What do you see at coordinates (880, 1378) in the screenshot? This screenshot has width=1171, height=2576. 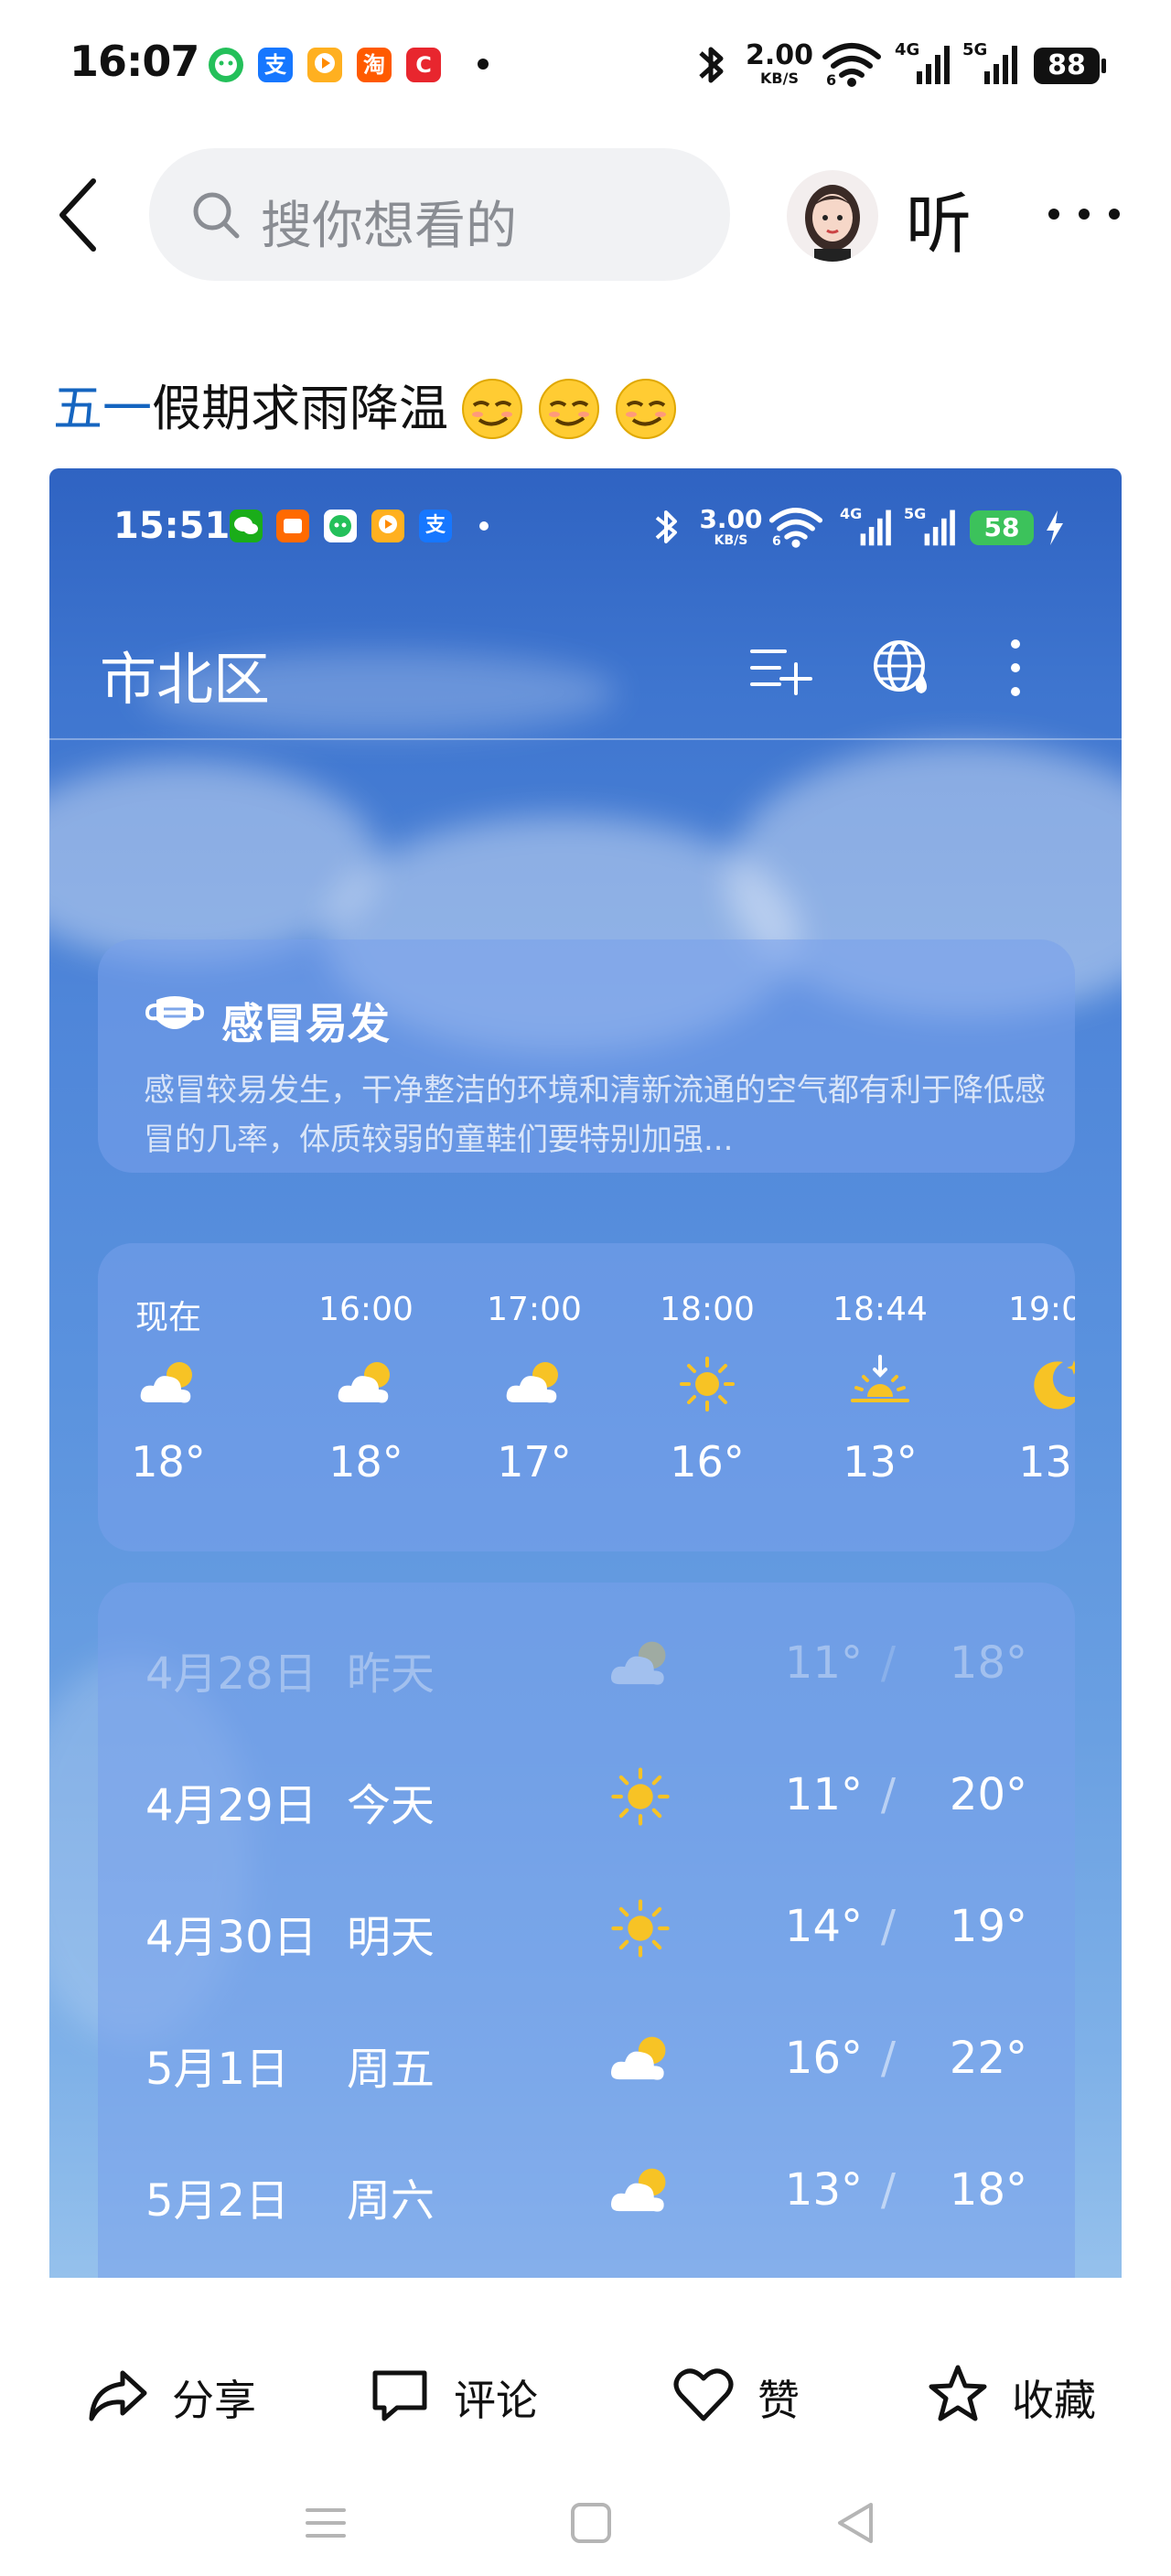 I see `sunset-icon` at bounding box center [880, 1378].